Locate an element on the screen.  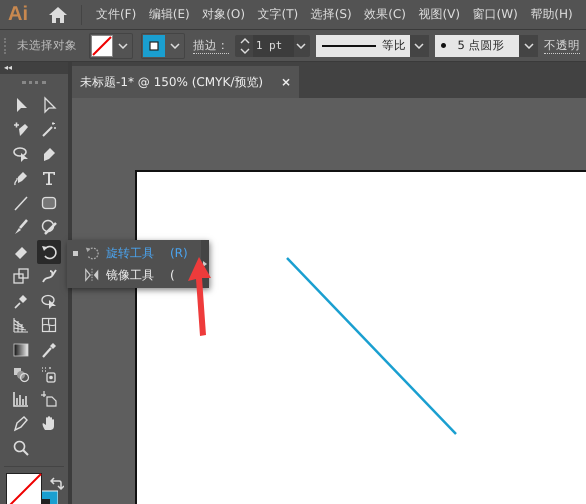
stroke-weight-field: 1 pt is located at coordinates (273, 45).